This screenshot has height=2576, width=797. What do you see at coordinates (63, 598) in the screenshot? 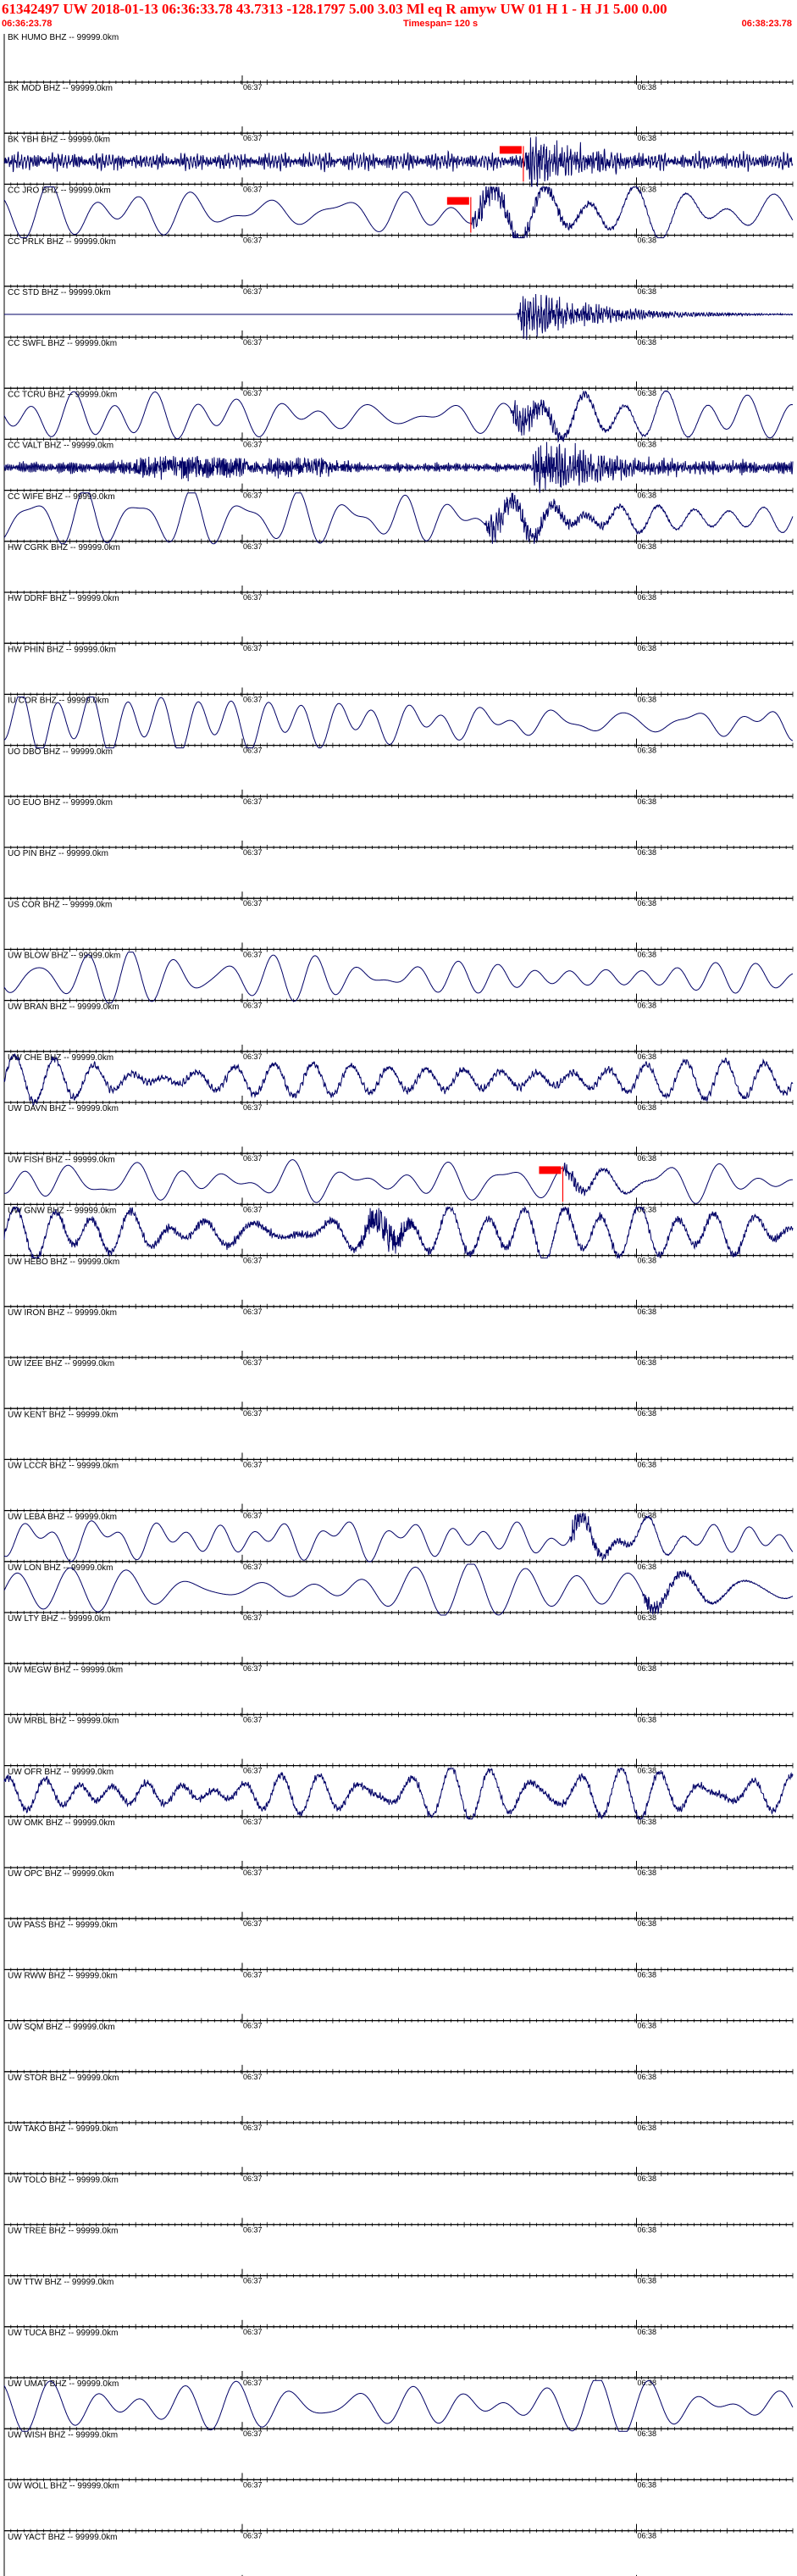
I see `trace-label: HW DDRF BHZ -- 99999.0km` at bounding box center [63, 598].